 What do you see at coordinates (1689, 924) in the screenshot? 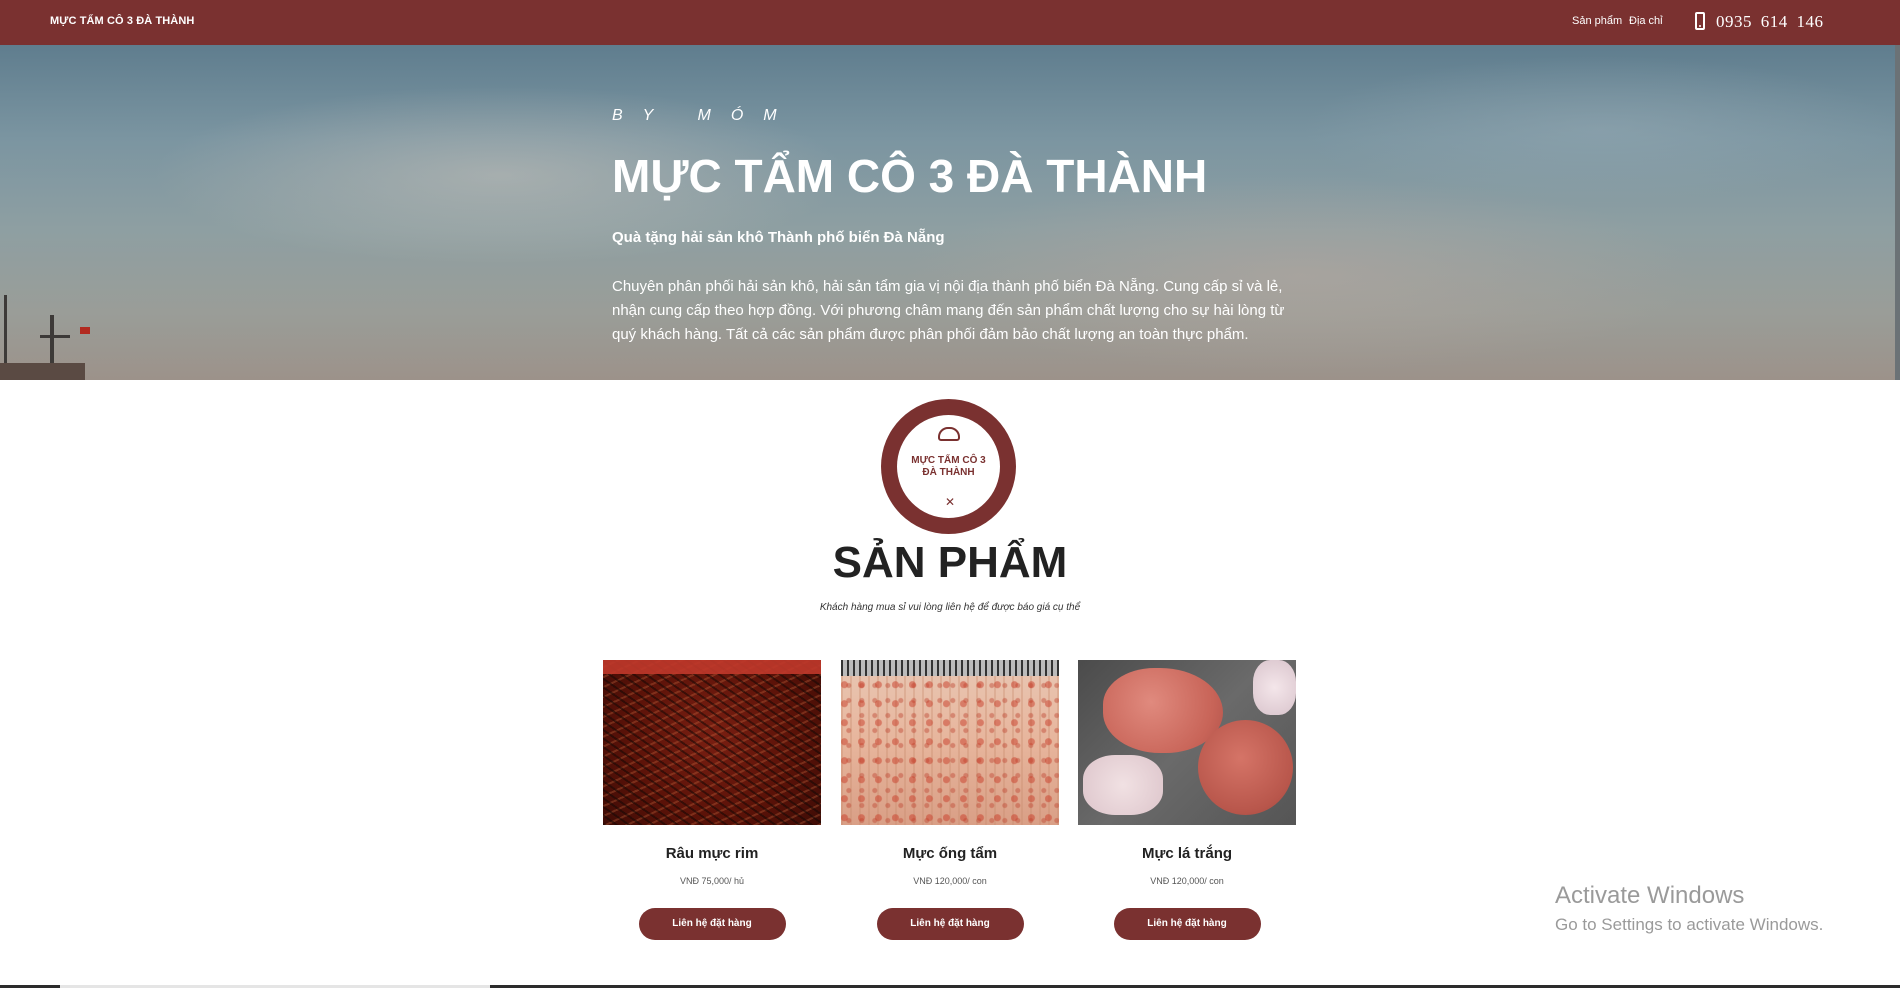
I see `windows-activation-subtitle: Go to Settings to activate Windows.` at bounding box center [1689, 924].